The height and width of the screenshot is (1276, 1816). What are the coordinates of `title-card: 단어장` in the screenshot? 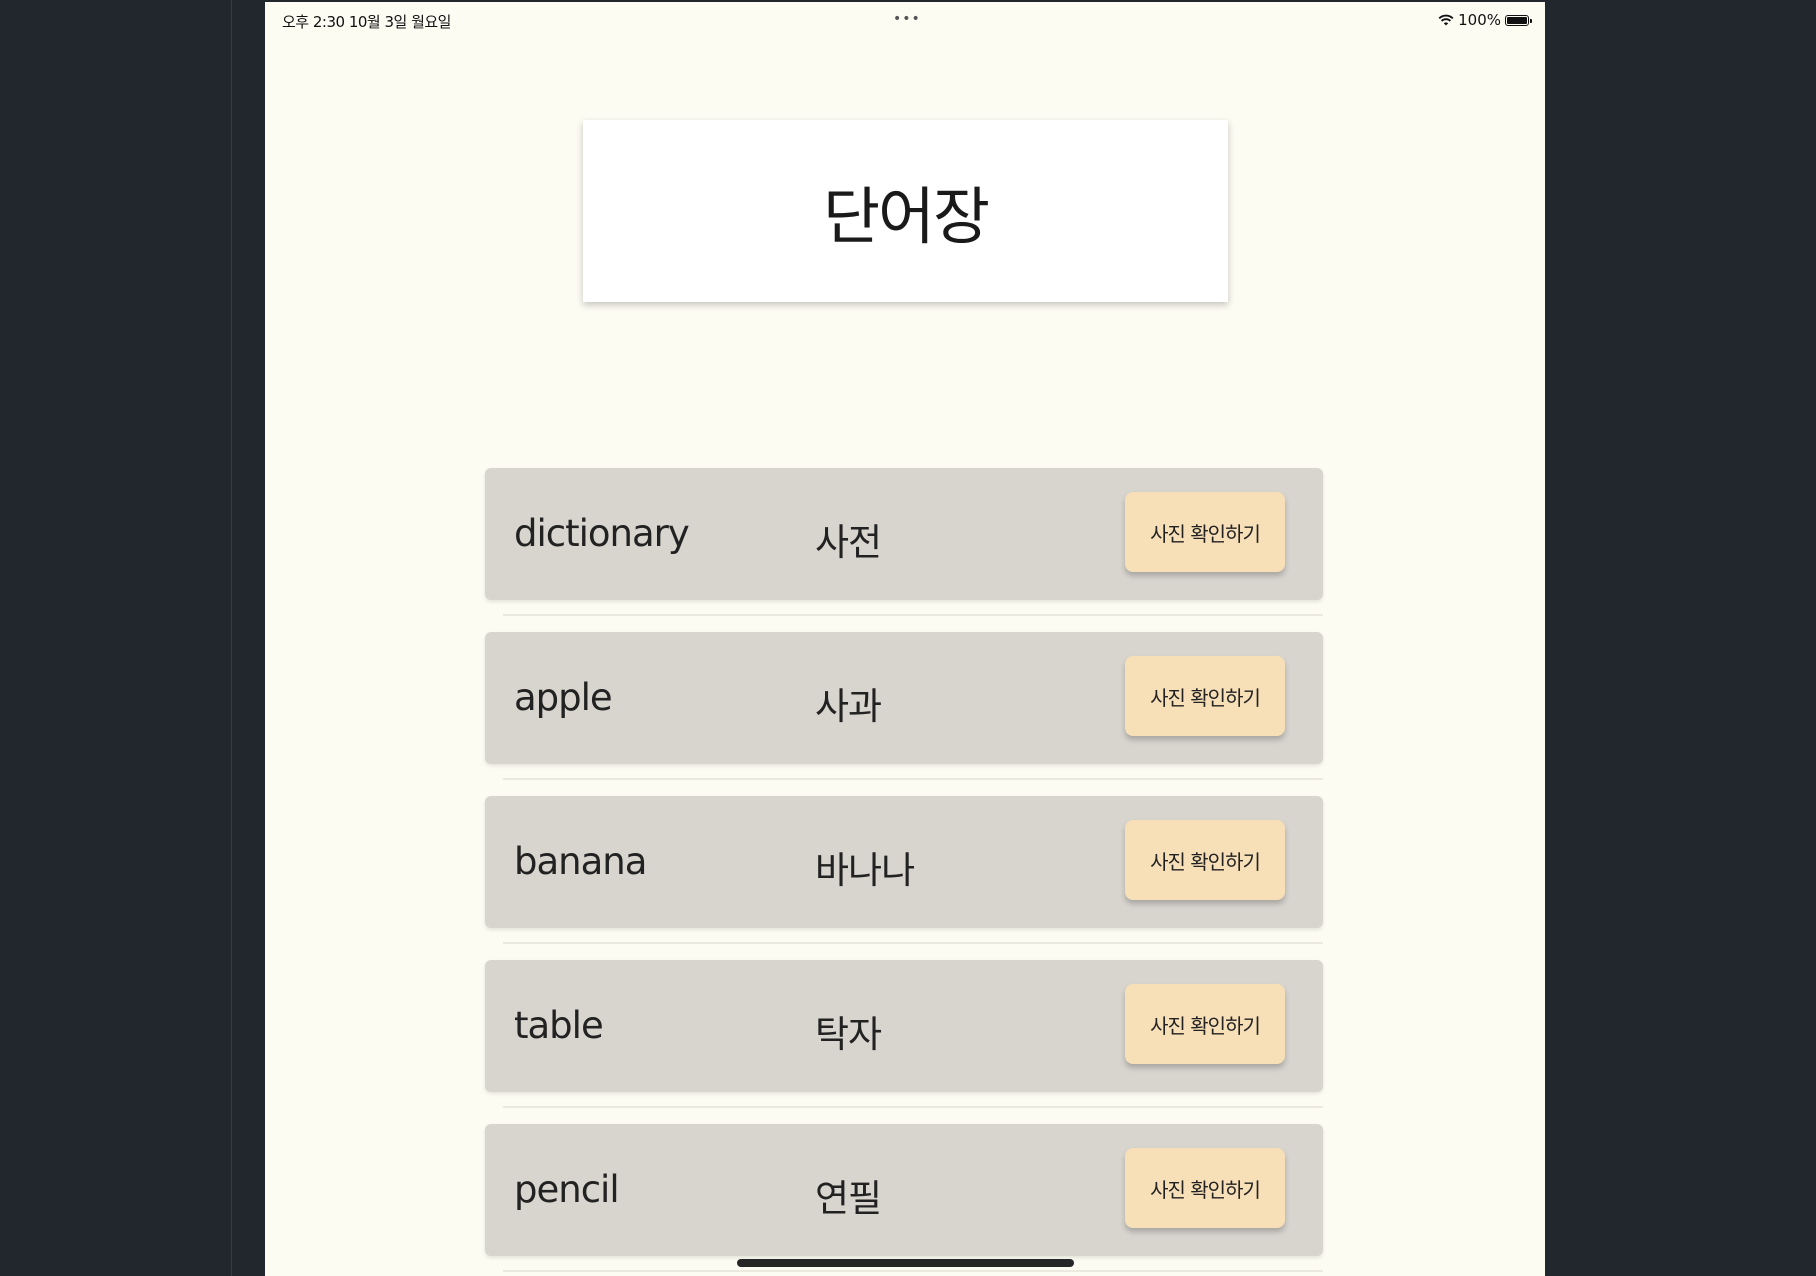 It's located at (905, 211).